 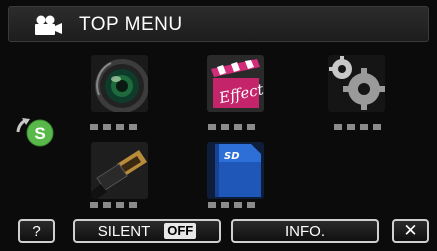 I want to click on page-dots-effect, so click(x=231, y=127).